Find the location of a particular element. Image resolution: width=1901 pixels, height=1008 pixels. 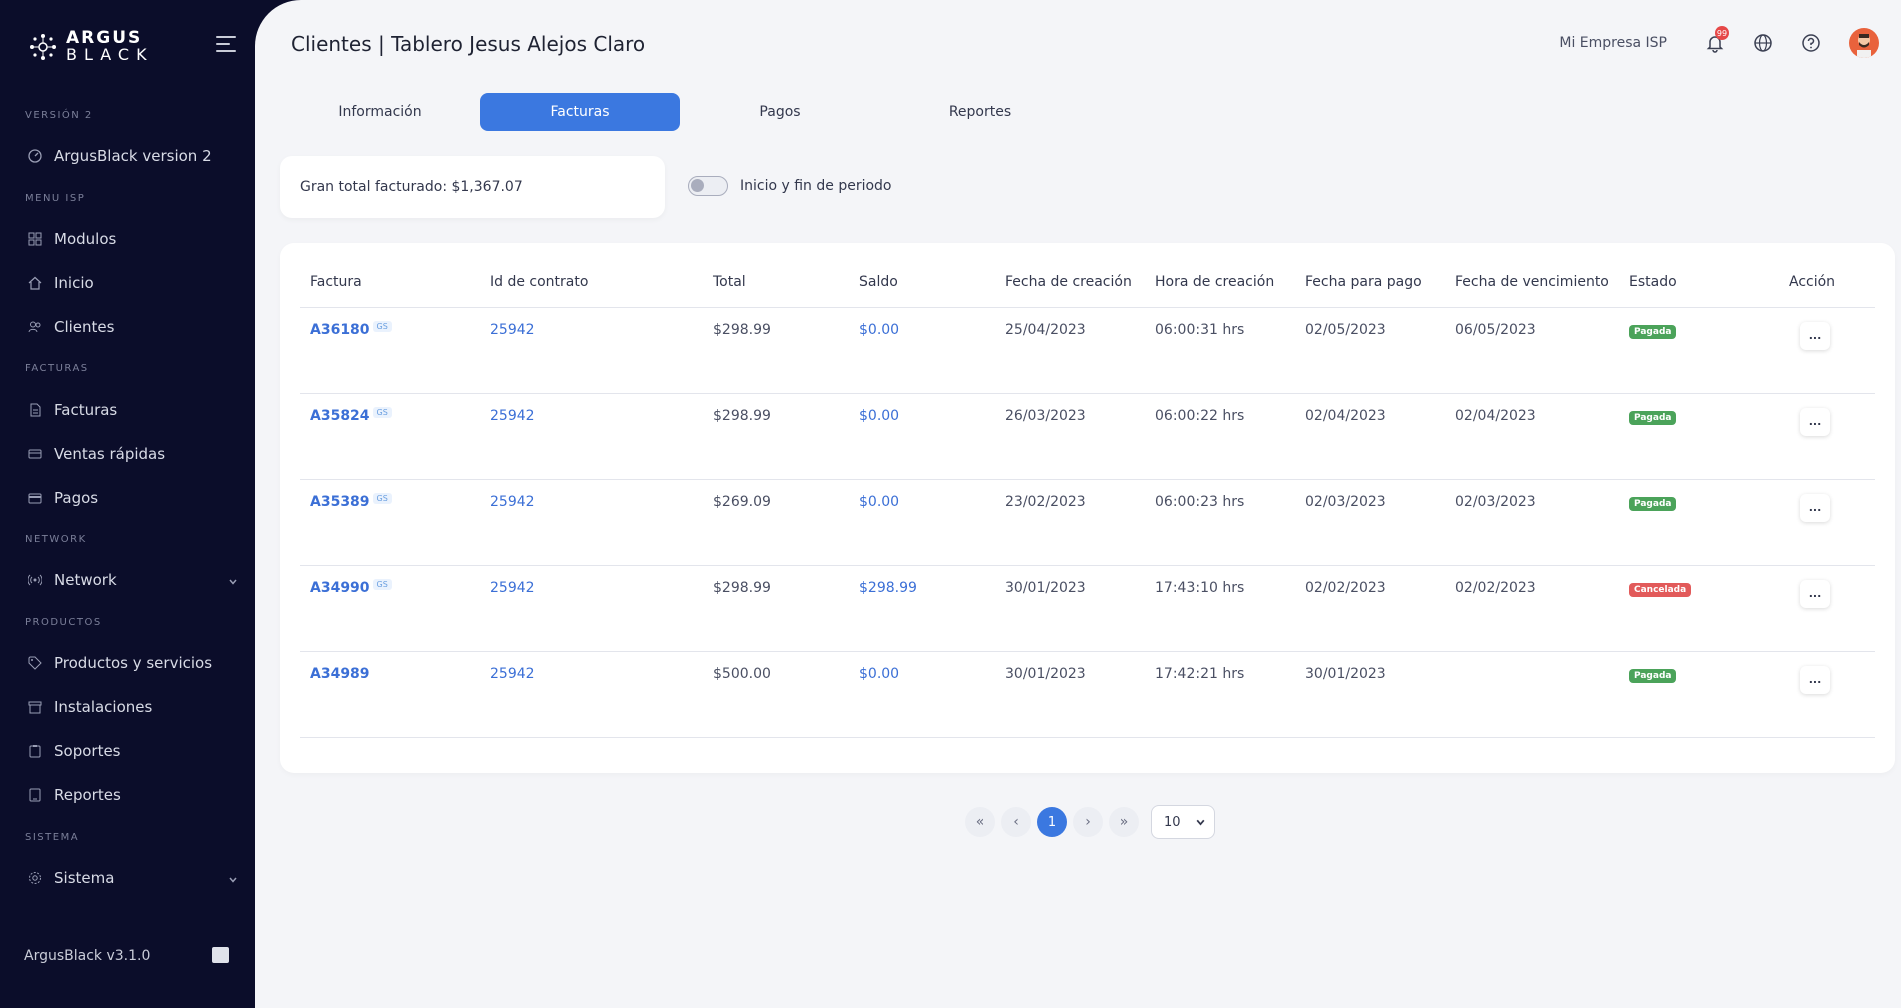

menu-toggle-icon is located at coordinates (227, 45).